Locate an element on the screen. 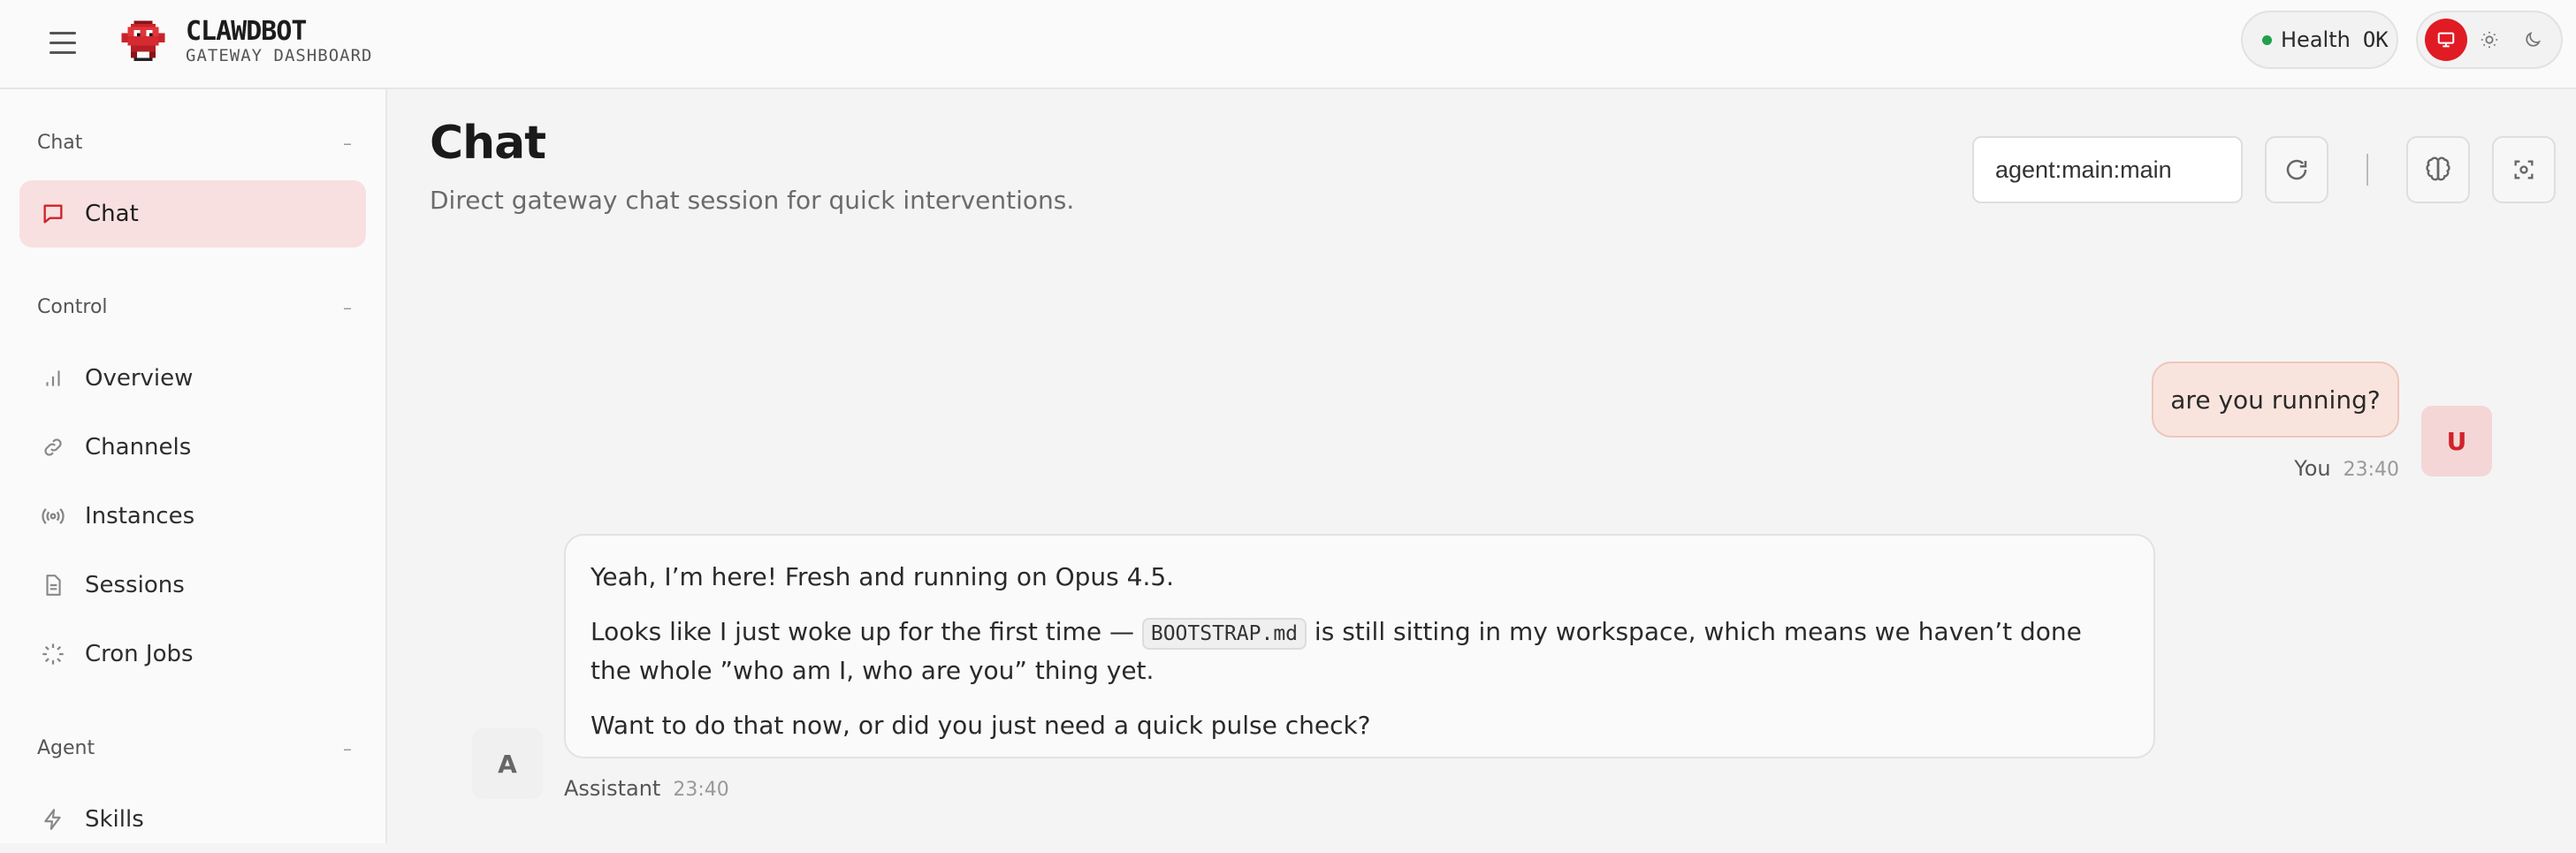 The image size is (2576, 853). sidebar-section-control: Control – is located at coordinates (194, 307).